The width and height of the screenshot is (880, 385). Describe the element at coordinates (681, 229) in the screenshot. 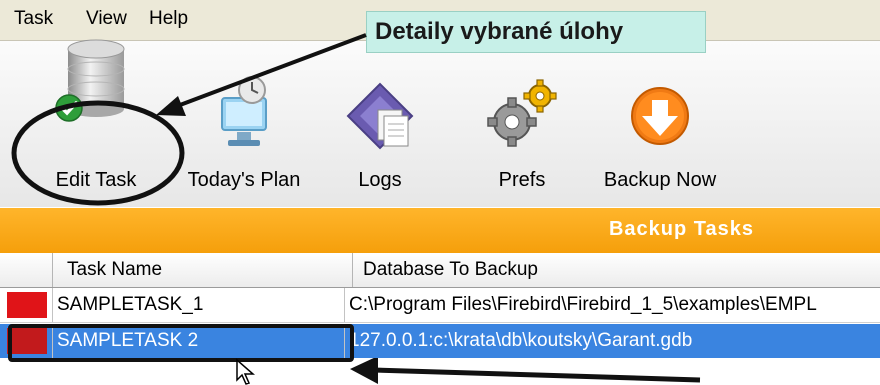

I see `banner-title: Backup Tasks` at that location.